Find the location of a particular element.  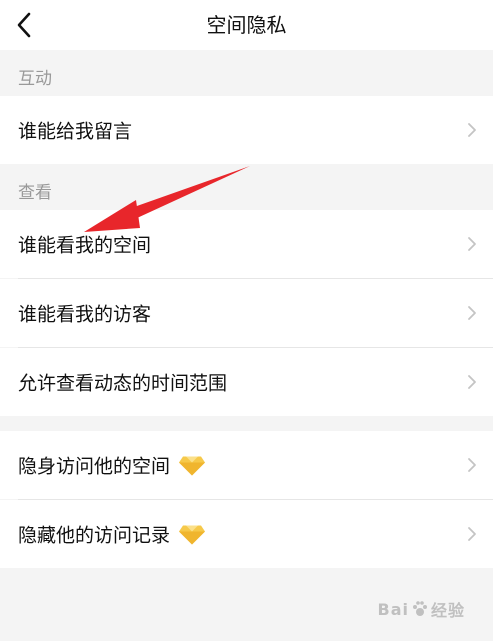

section-title: 查看 is located at coordinates (35, 193).